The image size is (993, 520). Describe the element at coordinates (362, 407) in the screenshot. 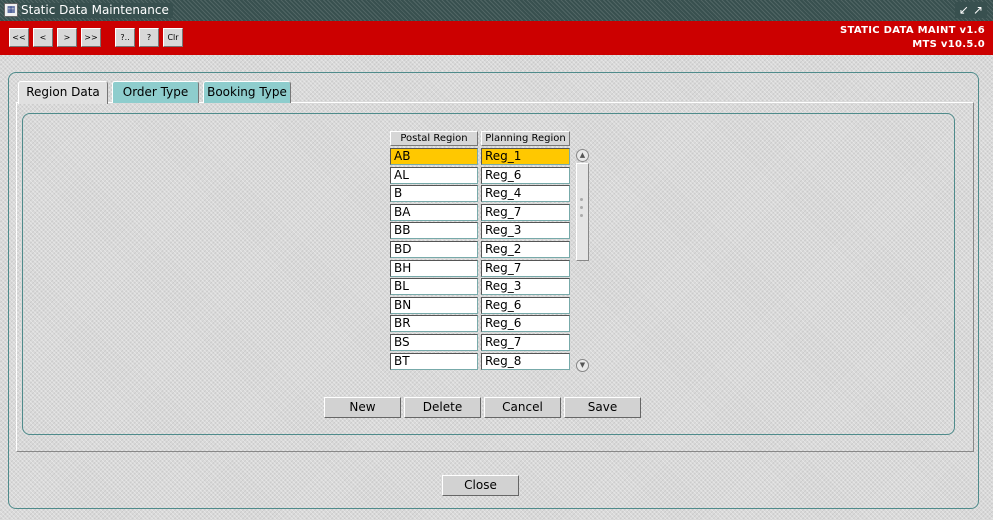

I see `new-button: New` at that location.